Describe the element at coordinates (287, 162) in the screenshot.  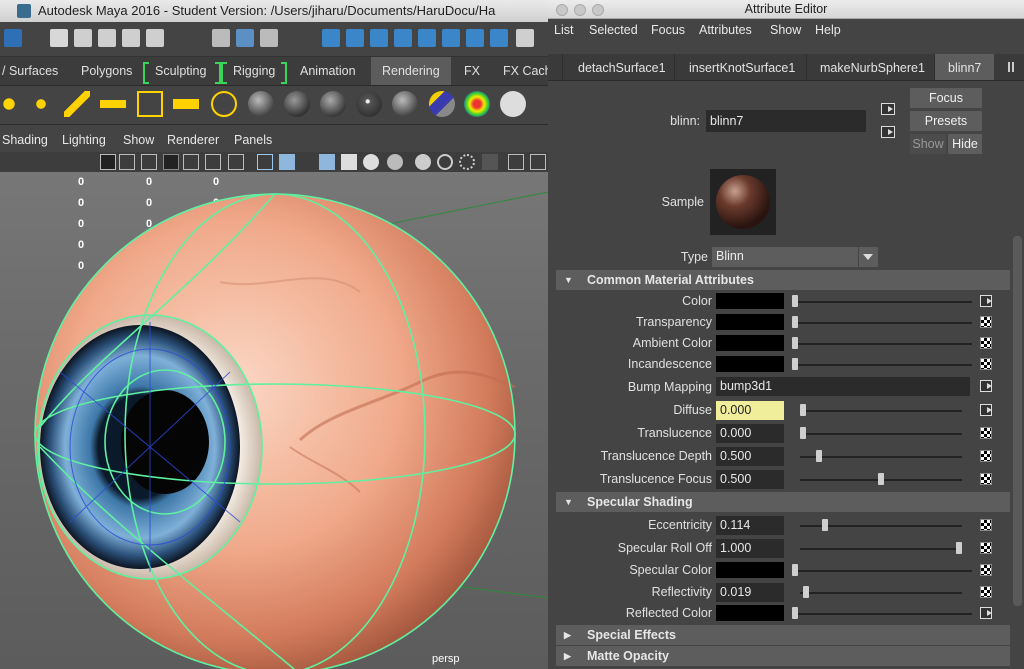
I see `smooth-shade-icon` at that location.